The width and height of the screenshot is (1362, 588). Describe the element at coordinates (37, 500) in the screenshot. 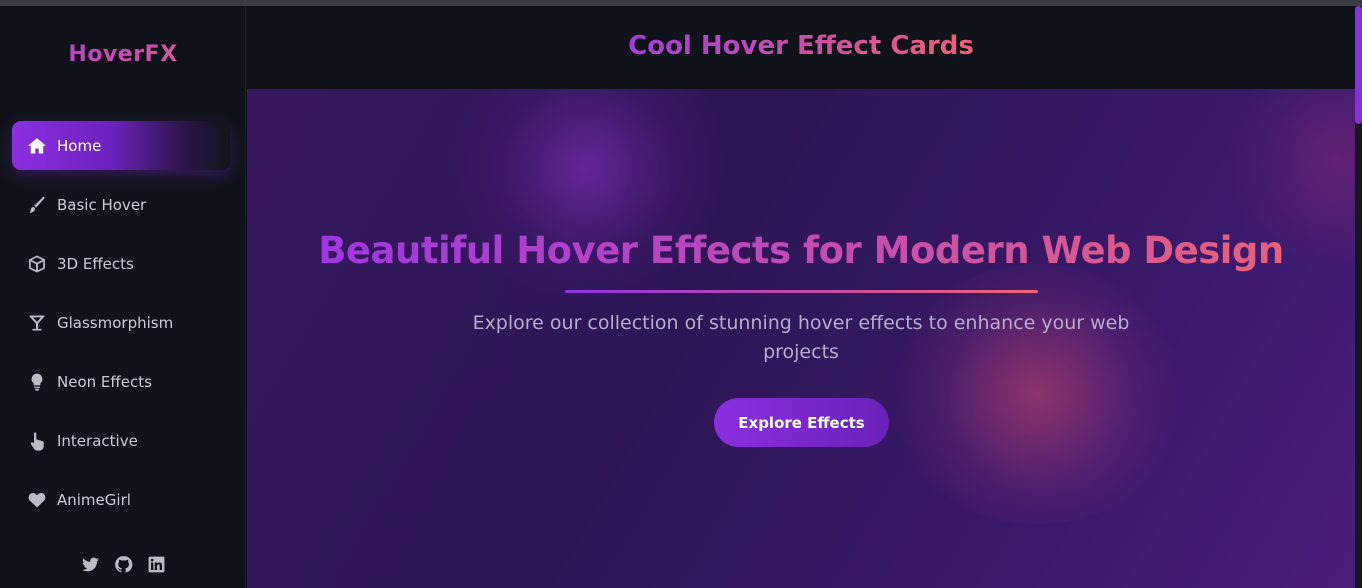

I see `heart-icon` at that location.